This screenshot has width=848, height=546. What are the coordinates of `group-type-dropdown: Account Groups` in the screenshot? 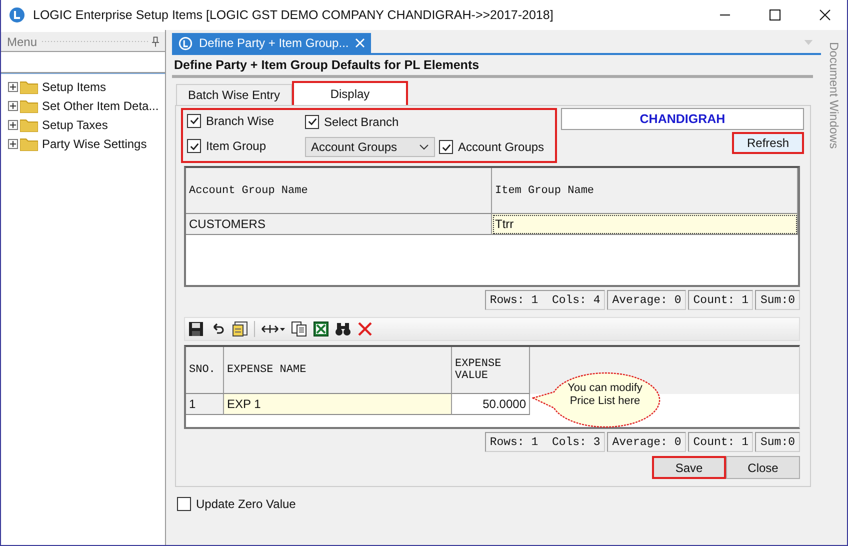 It's located at (370, 147).